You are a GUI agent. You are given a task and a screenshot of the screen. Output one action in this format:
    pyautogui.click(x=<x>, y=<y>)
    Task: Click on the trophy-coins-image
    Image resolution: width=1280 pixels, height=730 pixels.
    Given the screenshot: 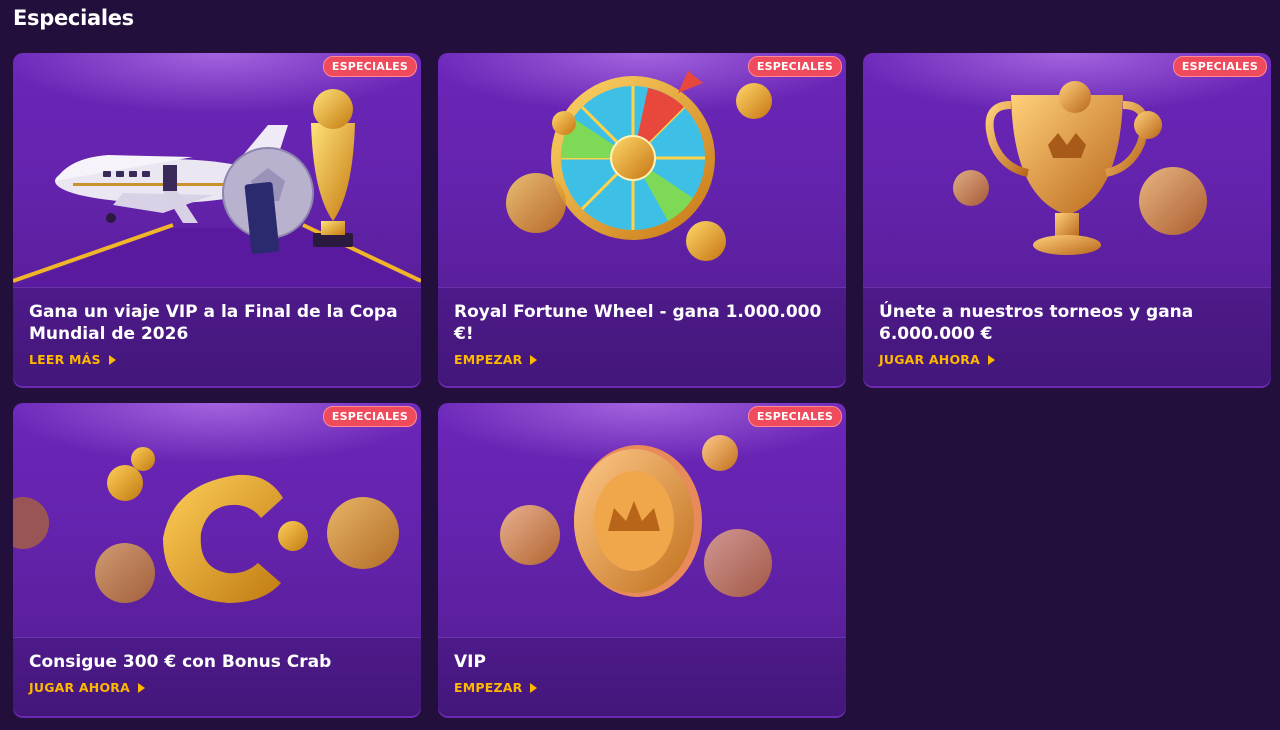 What is the action you would take?
    pyautogui.click(x=1067, y=170)
    